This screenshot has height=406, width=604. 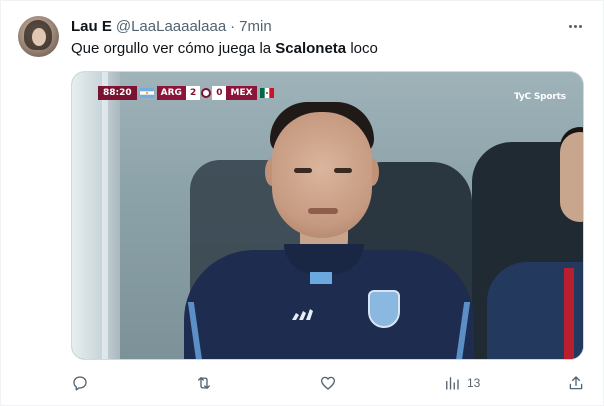 I want to click on tweet-text-end: loco, so click(x=362, y=48).